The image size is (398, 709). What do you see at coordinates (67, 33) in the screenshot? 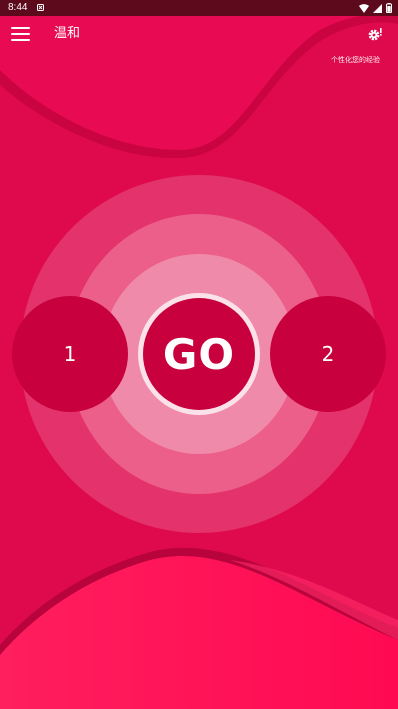
I see `page-title: 温和` at bounding box center [67, 33].